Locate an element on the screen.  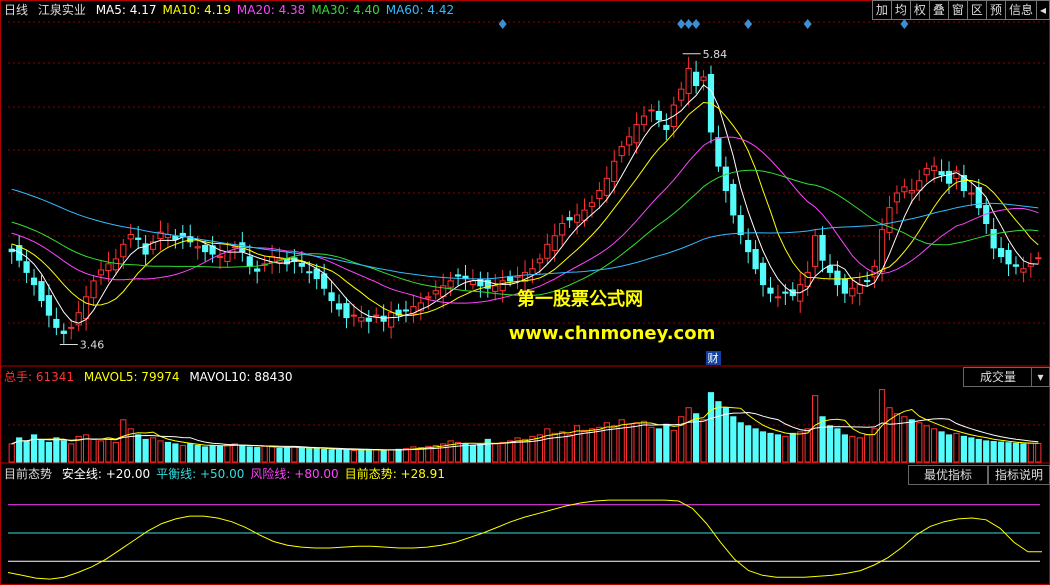
trend-line is located at coordinates (524, 539).